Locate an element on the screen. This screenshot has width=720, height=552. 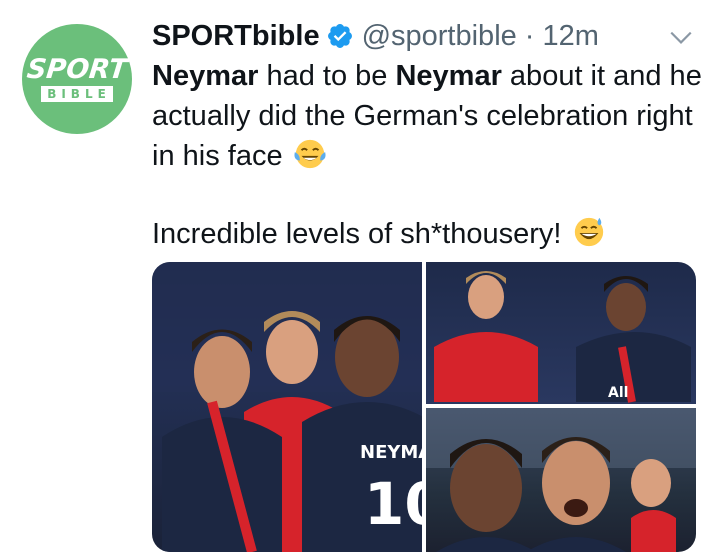
author-handle: @sportbible is located at coordinates (439, 36).